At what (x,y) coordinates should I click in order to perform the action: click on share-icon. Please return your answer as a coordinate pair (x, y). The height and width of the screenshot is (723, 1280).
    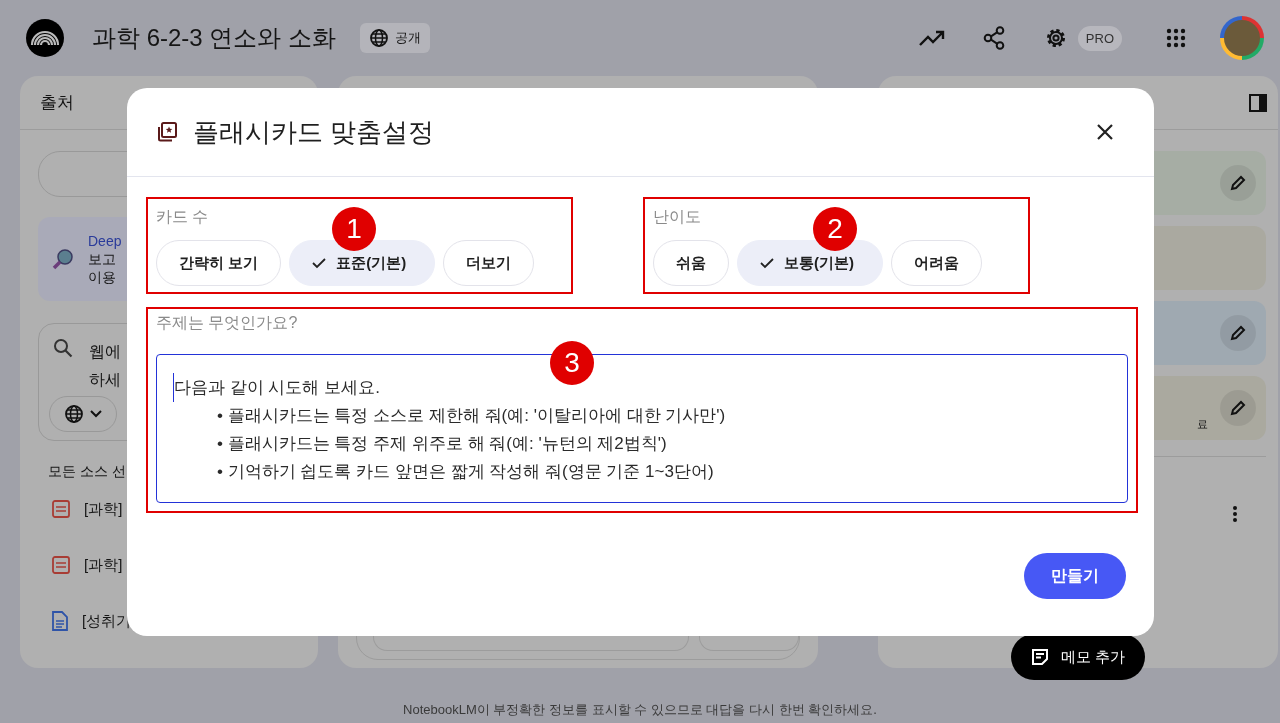
    Looking at the image, I should click on (993, 38).